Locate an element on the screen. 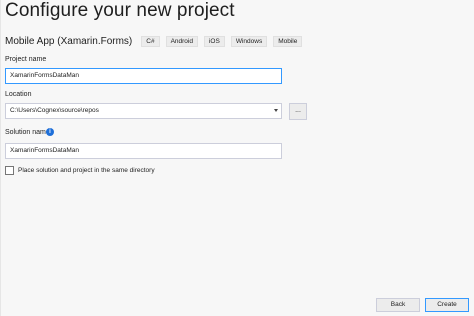 The width and height of the screenshot is (474, 316). project-name-label: Project name is located at coordinates (26, 59).